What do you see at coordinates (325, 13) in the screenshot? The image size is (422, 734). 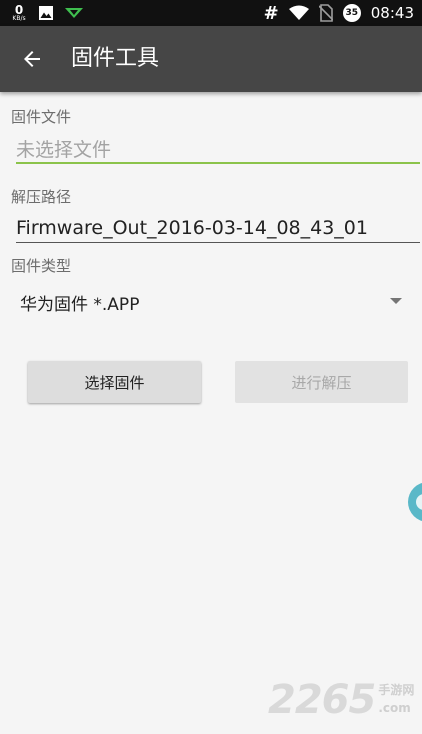 I see `no-sim-icon` at bounding box center [325, 13].